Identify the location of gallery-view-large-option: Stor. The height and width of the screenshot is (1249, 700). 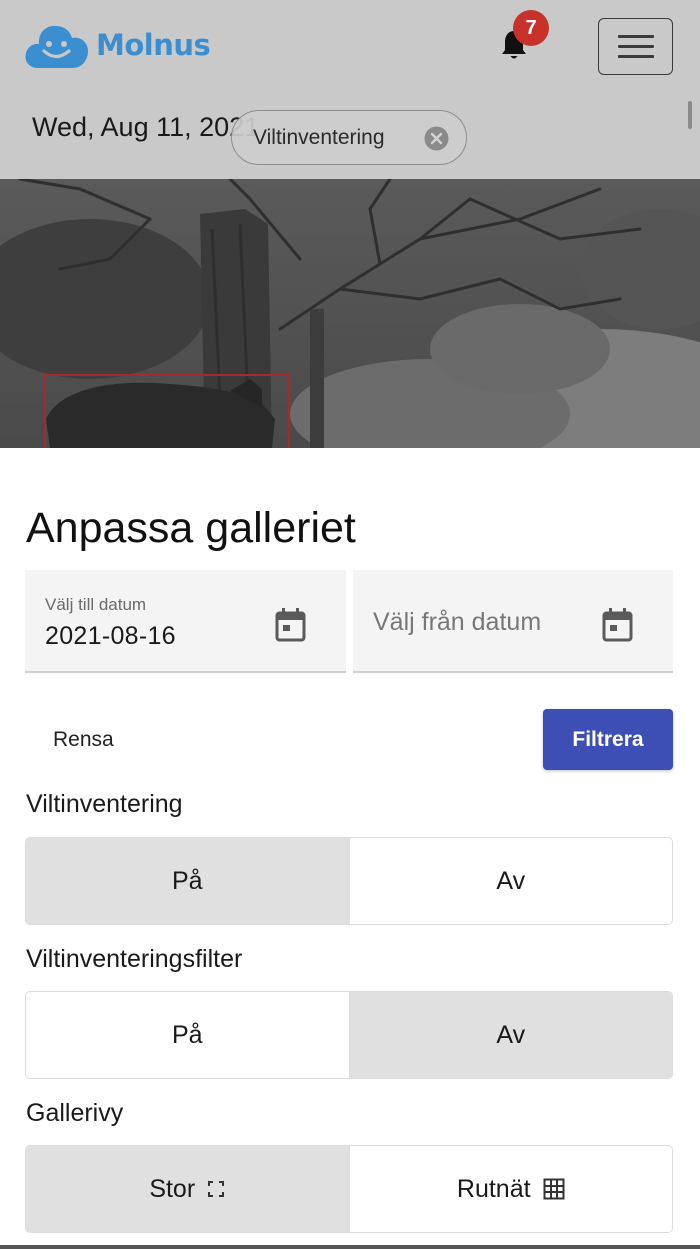
(187, 1189).